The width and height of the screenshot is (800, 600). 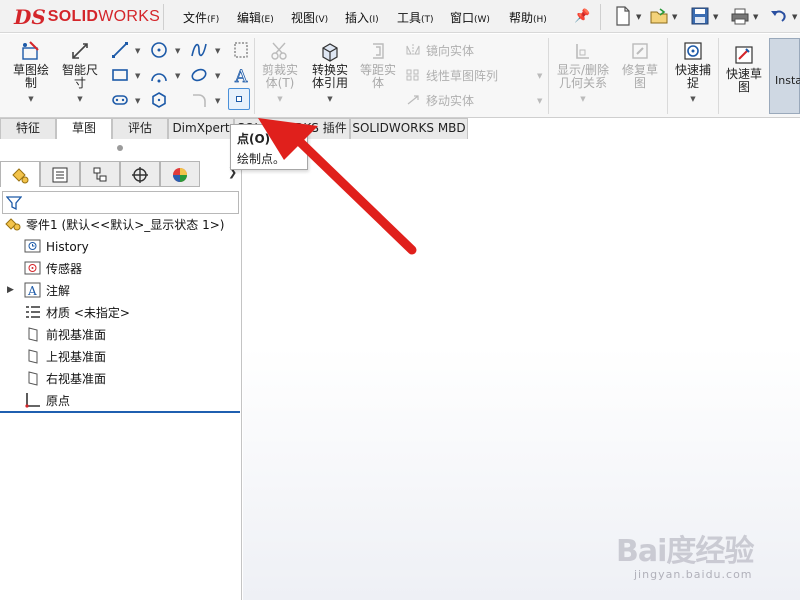 I want to click on tree-item-origin: 原点, so click(x=47, y=401).